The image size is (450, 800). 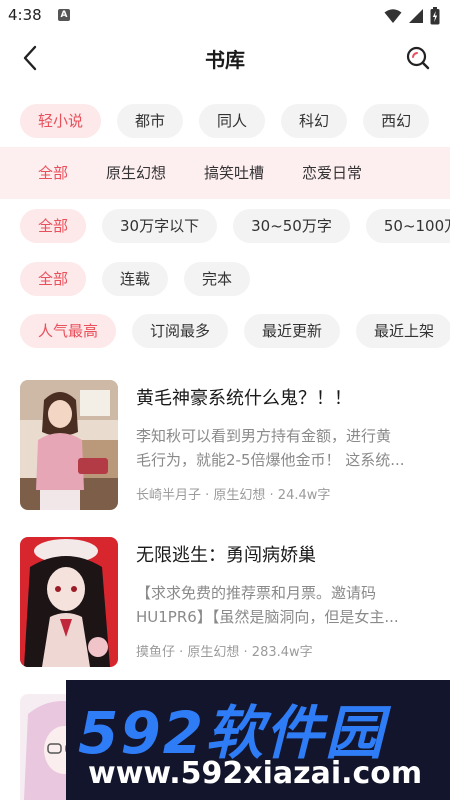 What do you see at coordinates (68, 331) in the screenshot?
I see `sort-chip: 人气最高` at bounding box center [68, 331].